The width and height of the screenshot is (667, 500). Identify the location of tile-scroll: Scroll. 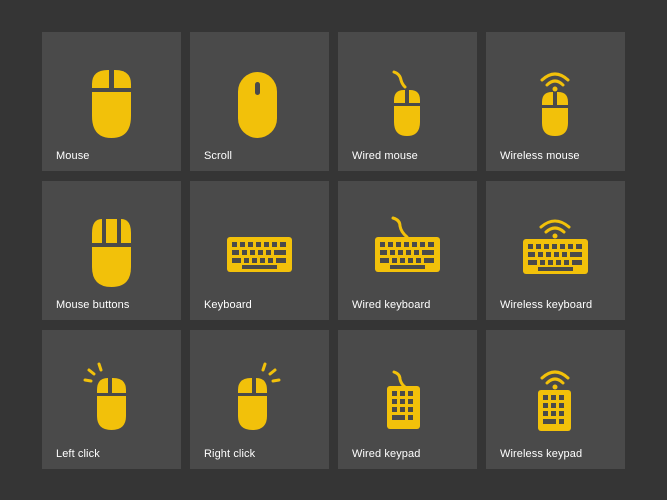
(259, 101).